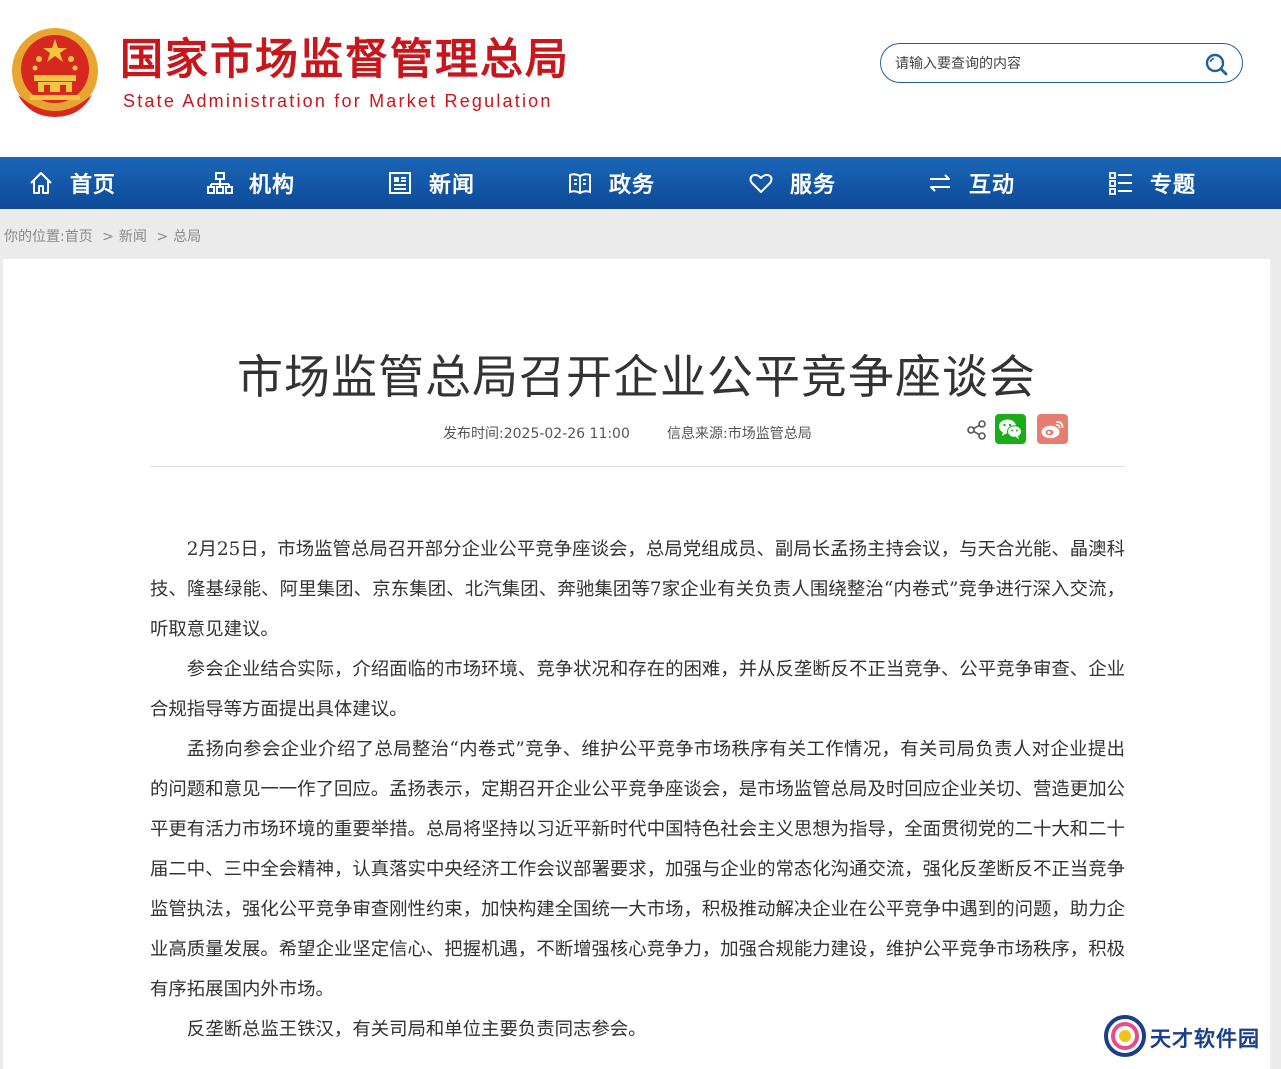 The height and width of the screenshot is (1069, 1281). I want to click on nav-item-org: 机构, so click(251, 183).